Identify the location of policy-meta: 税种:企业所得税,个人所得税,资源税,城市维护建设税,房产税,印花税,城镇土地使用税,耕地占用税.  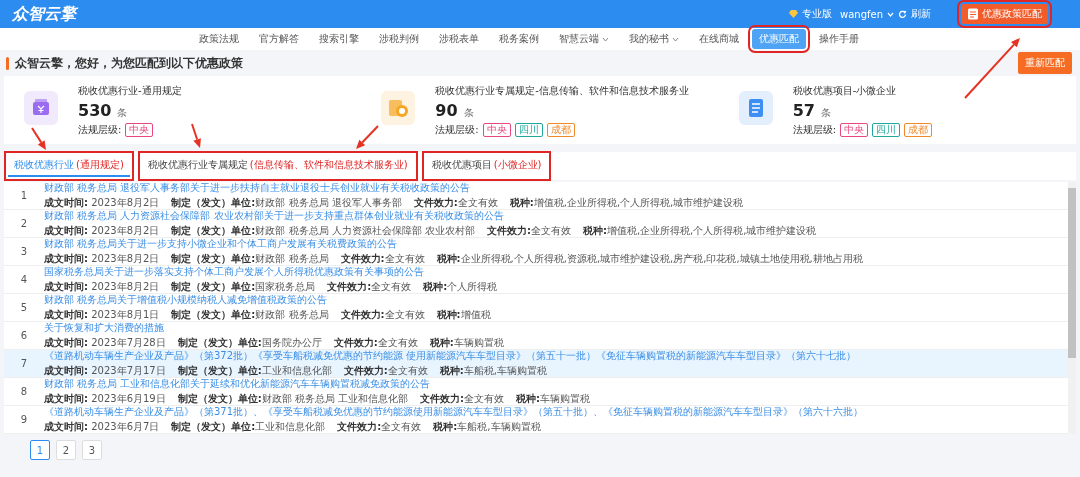
(649, 259).